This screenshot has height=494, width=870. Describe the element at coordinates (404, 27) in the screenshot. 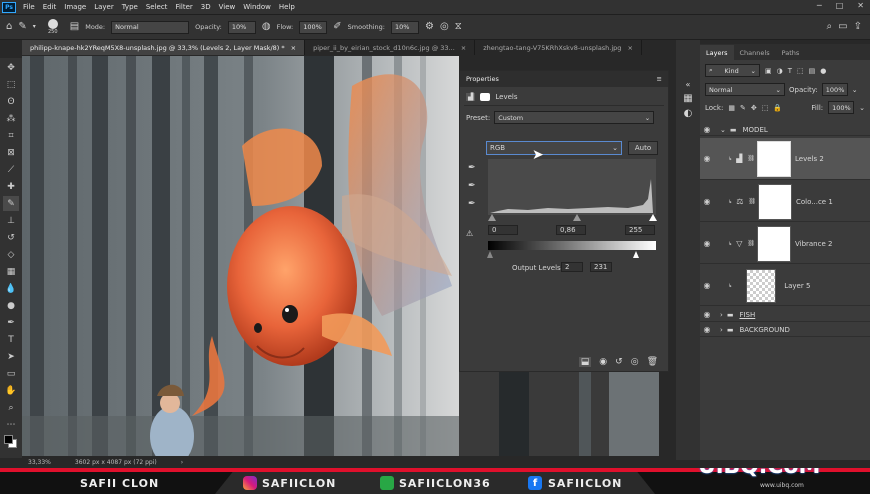

I see `smoothing-field: 10%` at that location.